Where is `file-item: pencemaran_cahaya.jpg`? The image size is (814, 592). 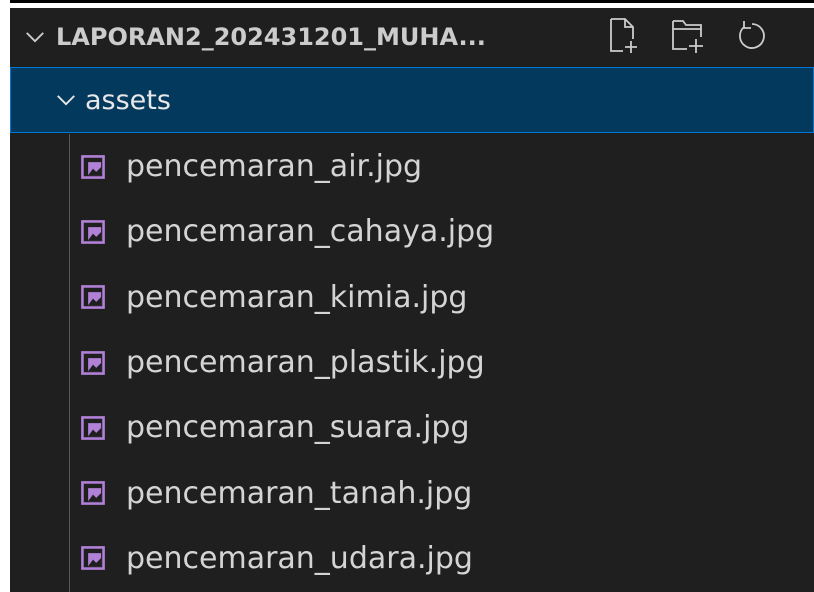 file-item: pencemaran_cahaya.jpg is located at coordinates (412, 231).